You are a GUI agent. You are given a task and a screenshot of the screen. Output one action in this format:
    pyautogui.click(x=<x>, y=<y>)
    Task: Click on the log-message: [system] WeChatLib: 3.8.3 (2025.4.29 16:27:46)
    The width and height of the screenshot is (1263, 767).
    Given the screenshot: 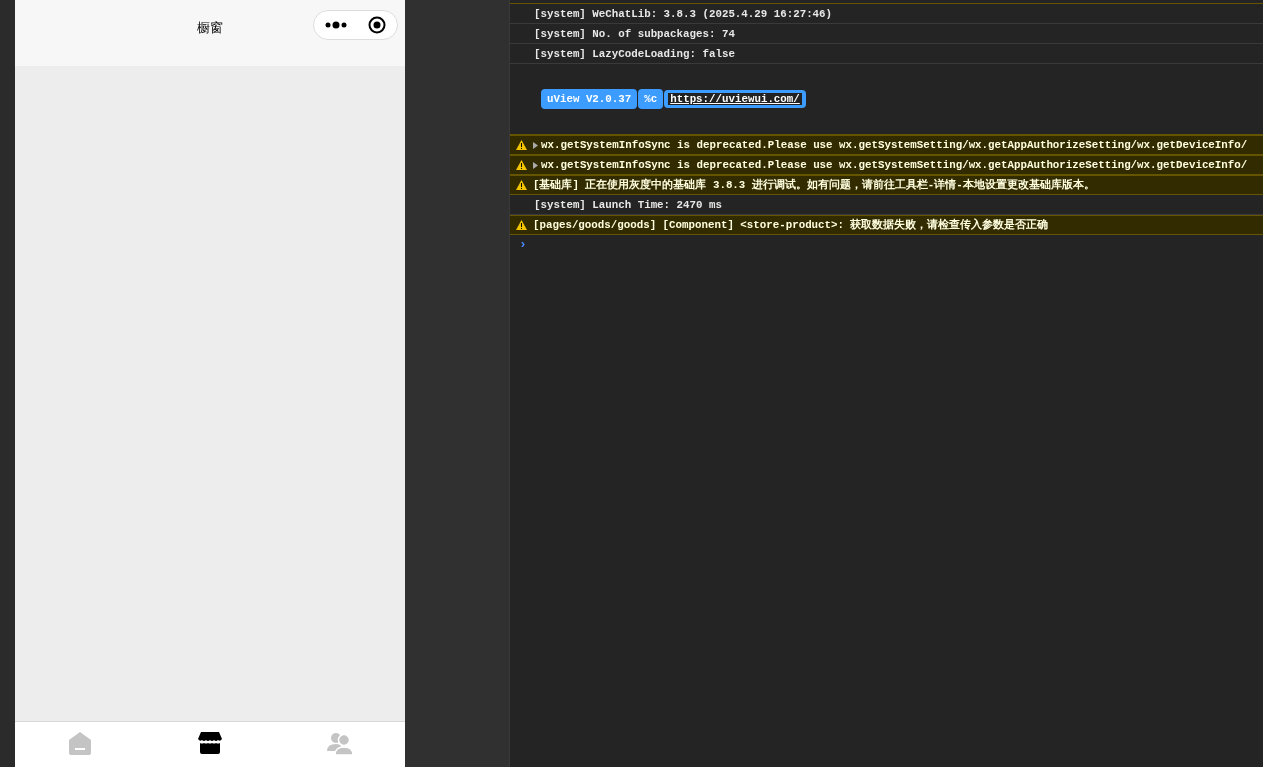 What is the action you would take?
    pyautogui.click(x=683, y=13)
    